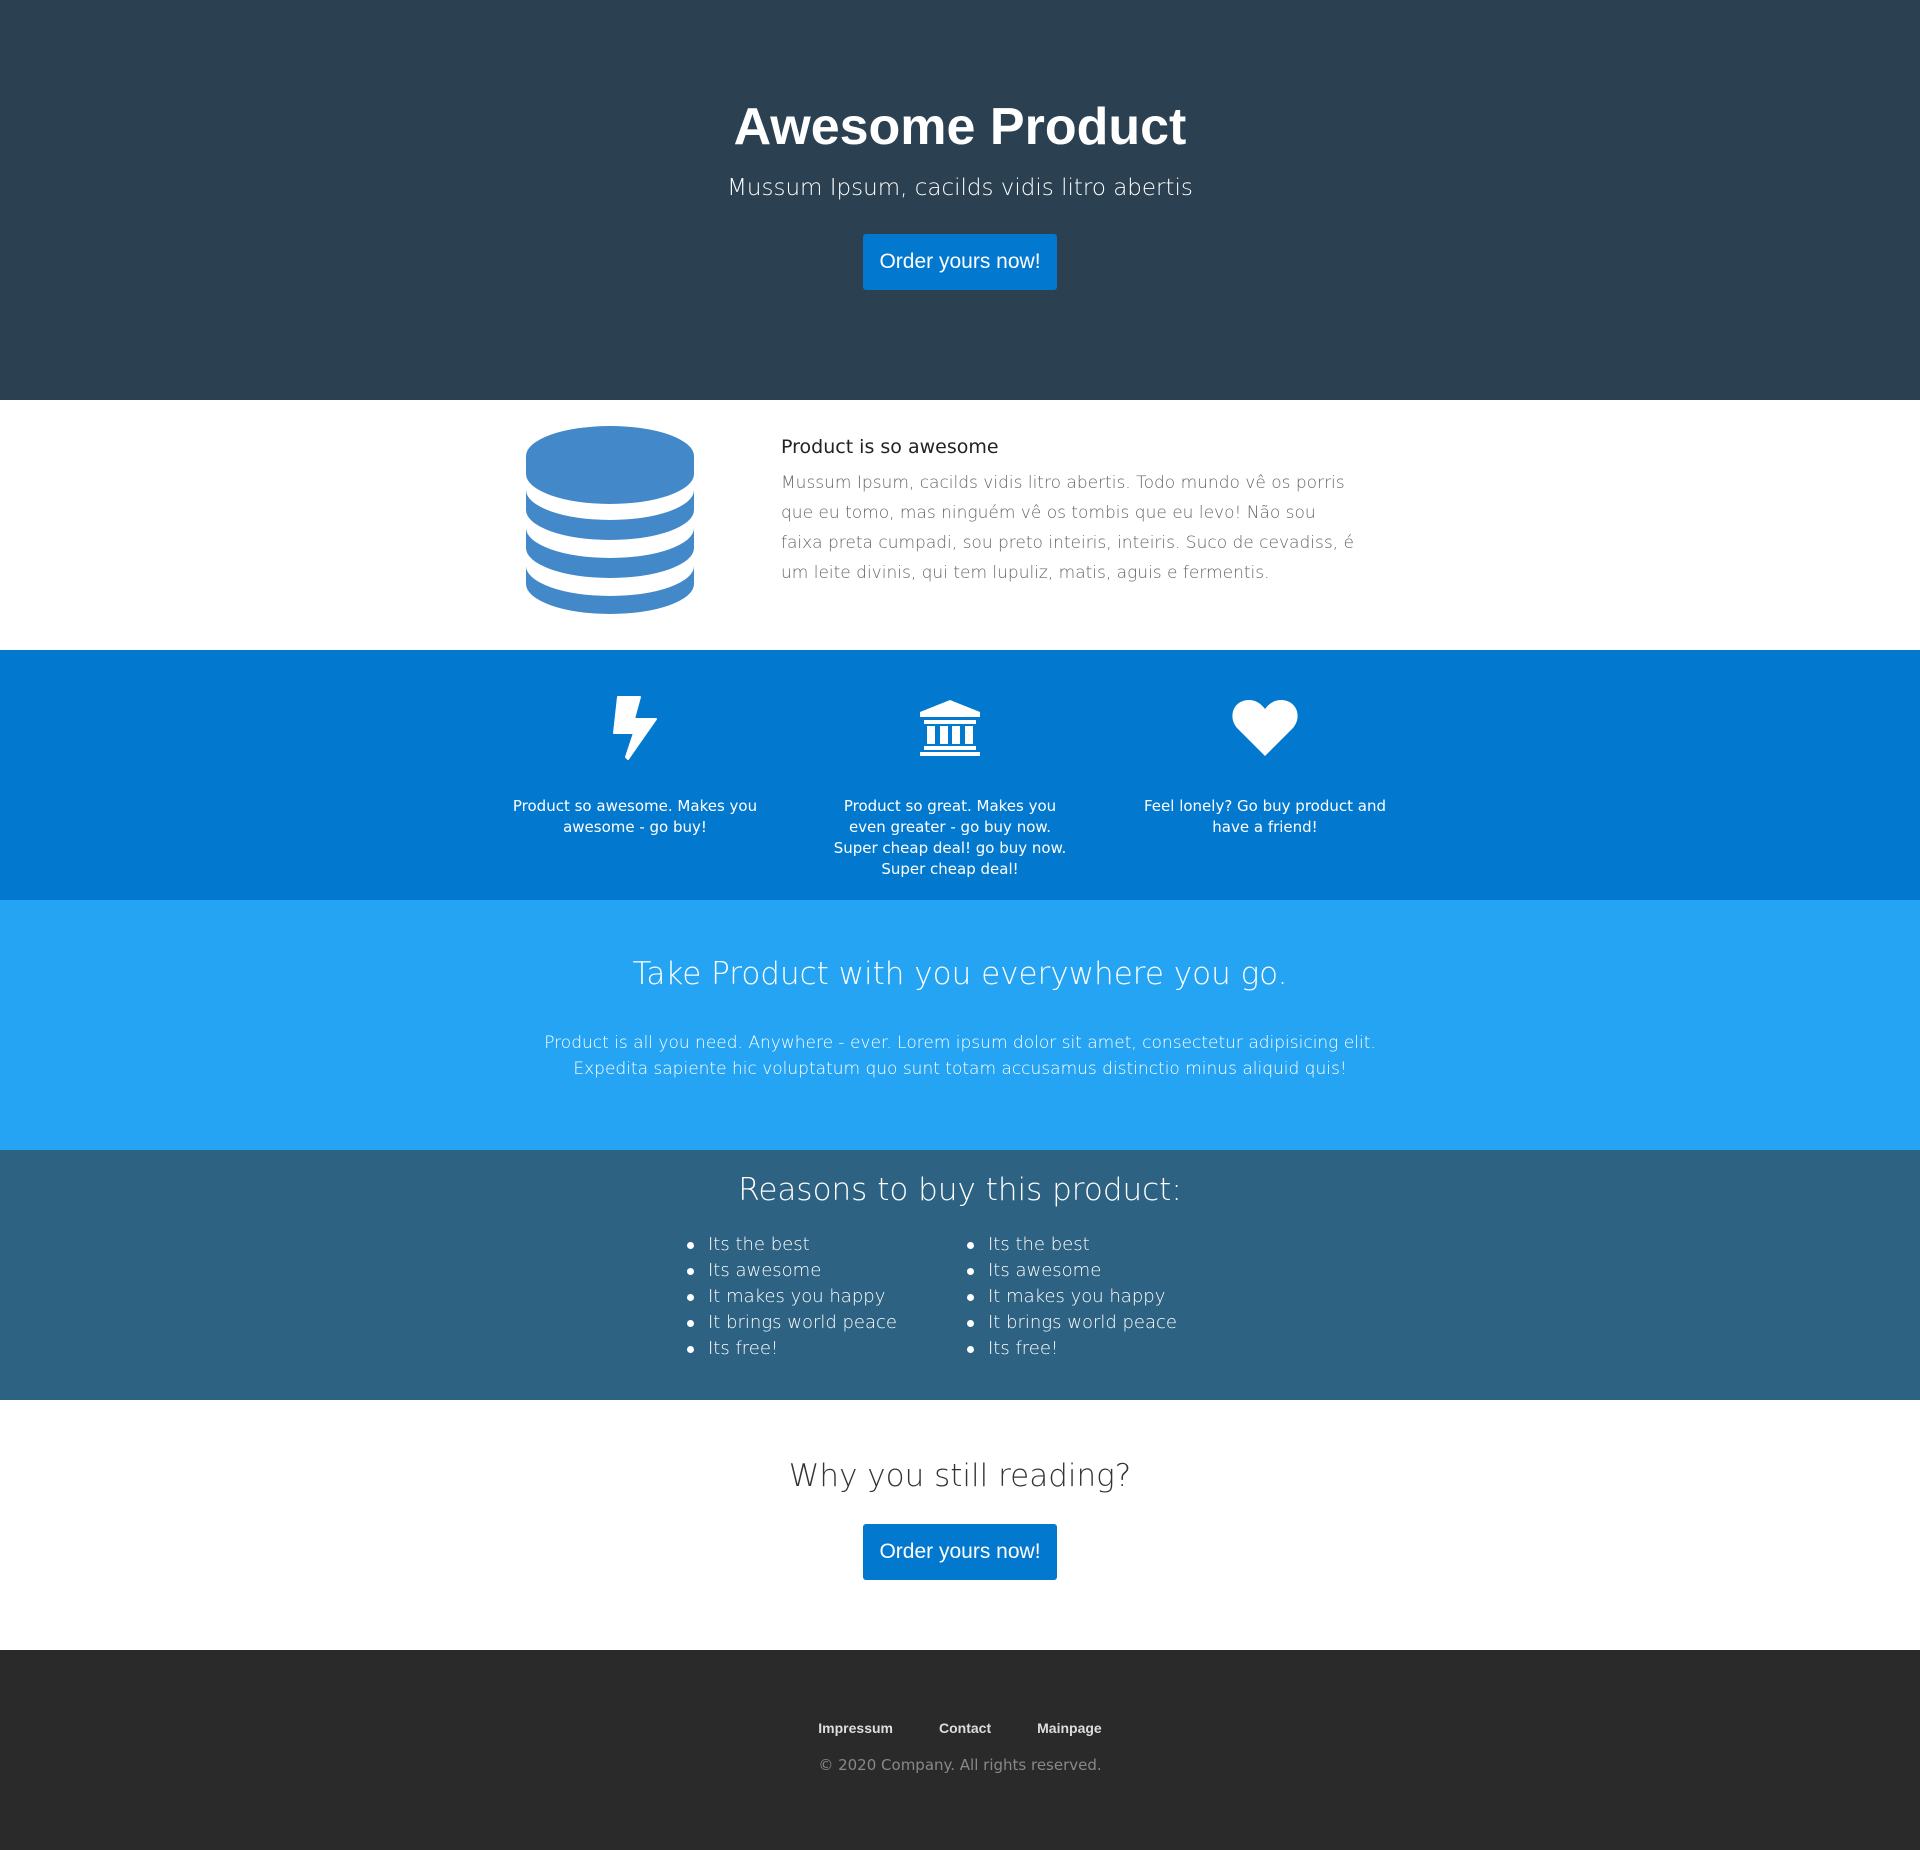 This screenshot has width=1920, height=1850. I want to click on footer-links: Impressum Contact Mainpage, so click(960, 1728).